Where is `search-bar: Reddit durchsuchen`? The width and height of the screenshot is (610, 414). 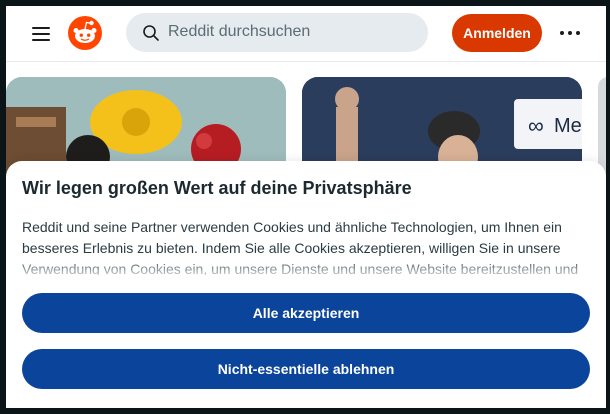
search-bar: Reddit durchsuchen is located at coordinates (277, 32).